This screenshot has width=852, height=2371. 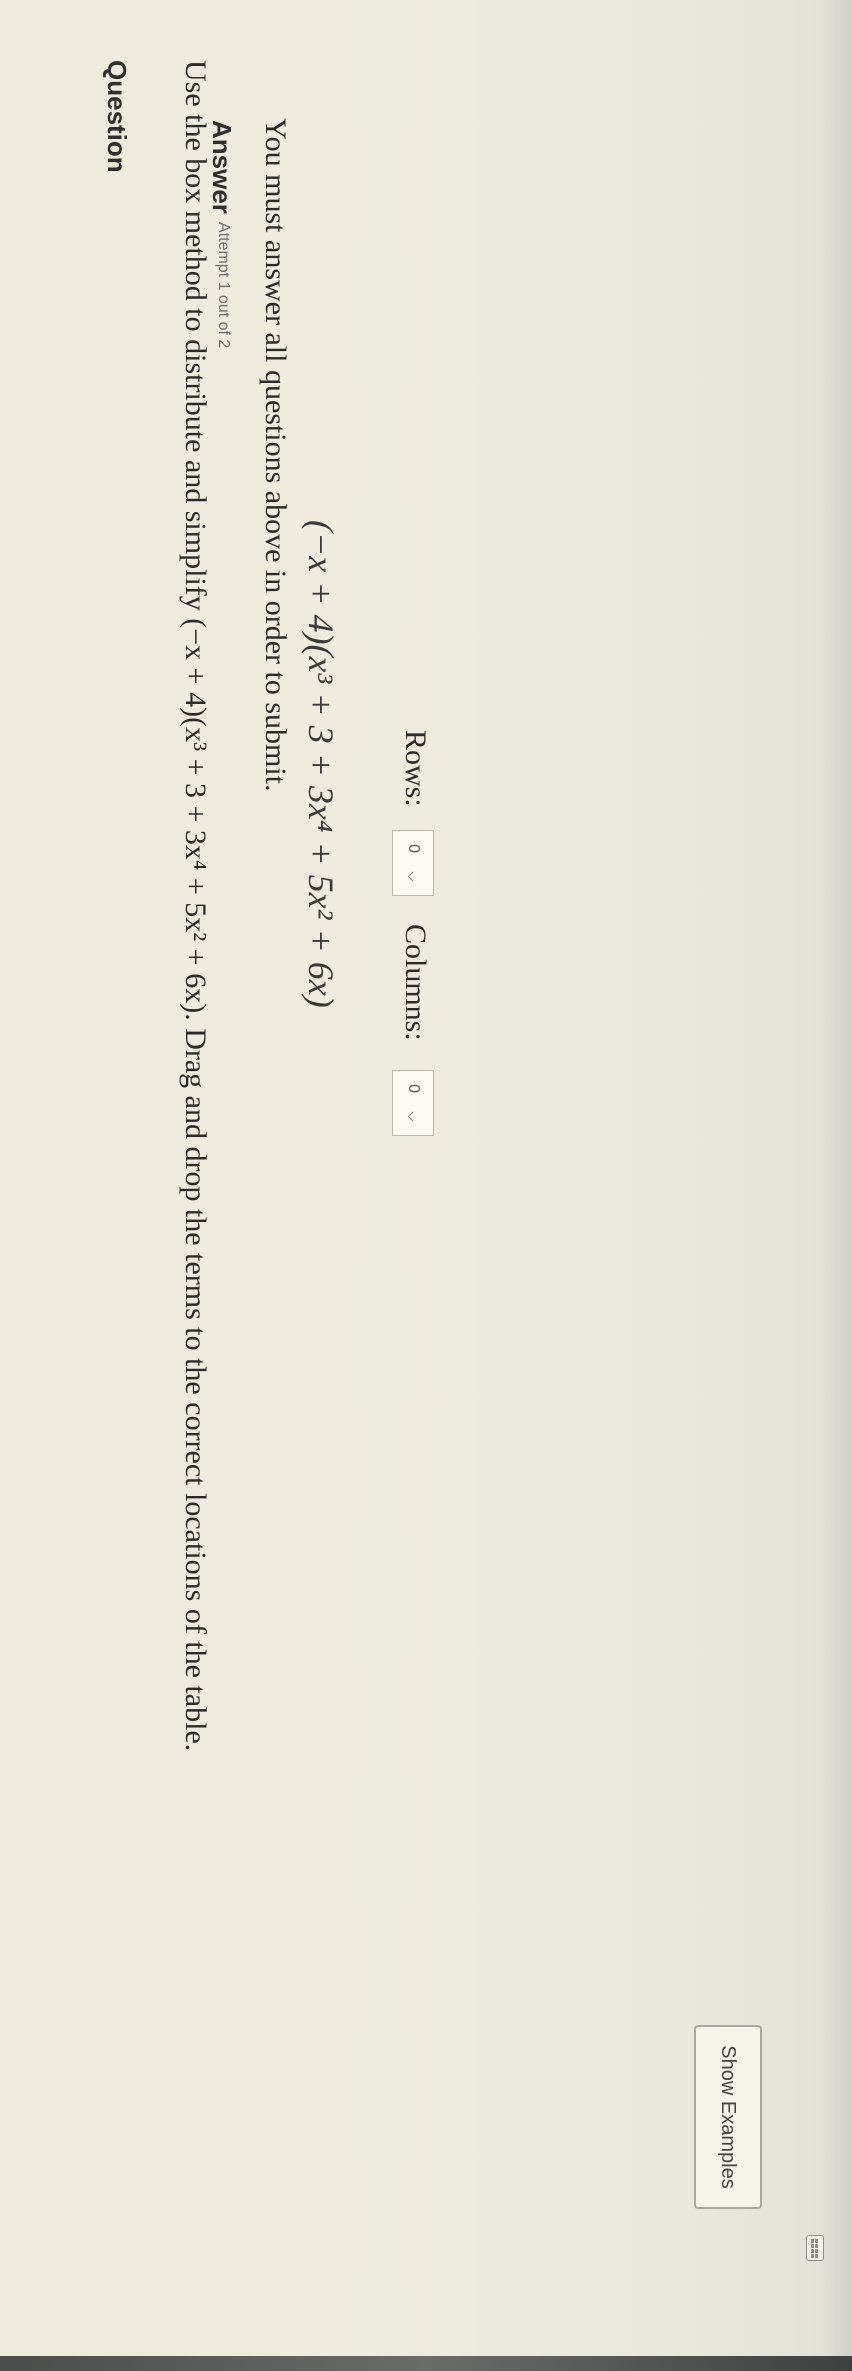 I want to click on attempt-counter: Attempt 1 out of 2, so click(x=223, y=285).